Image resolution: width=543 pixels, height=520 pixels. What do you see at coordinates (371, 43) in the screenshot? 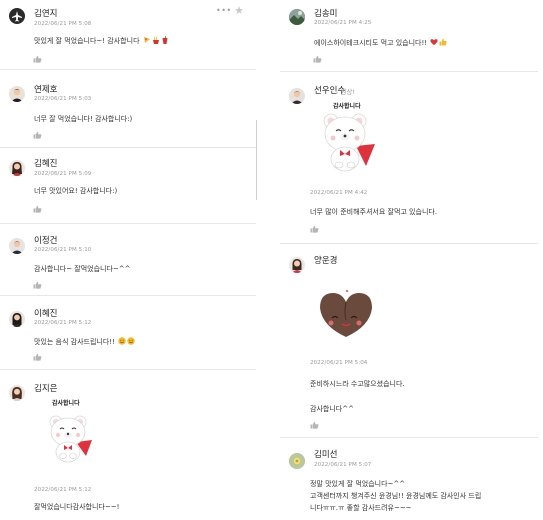
I see `comment-text-body: 에이스하이테크시티도 먹고 있습니다!!` at bounding box center [371, 43].